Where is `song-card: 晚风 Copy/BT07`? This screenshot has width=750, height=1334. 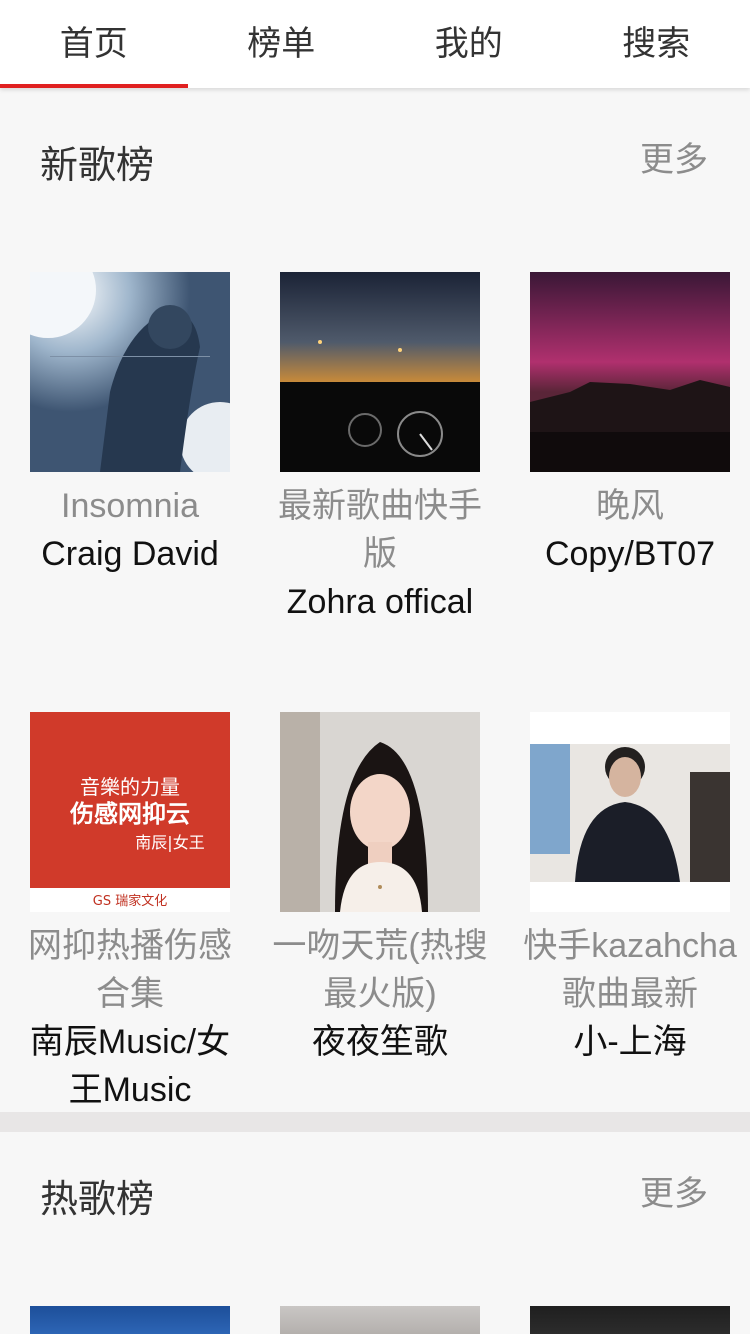 song-card: 晚风 Copy/BT07 is located at coordinates (630, 425).